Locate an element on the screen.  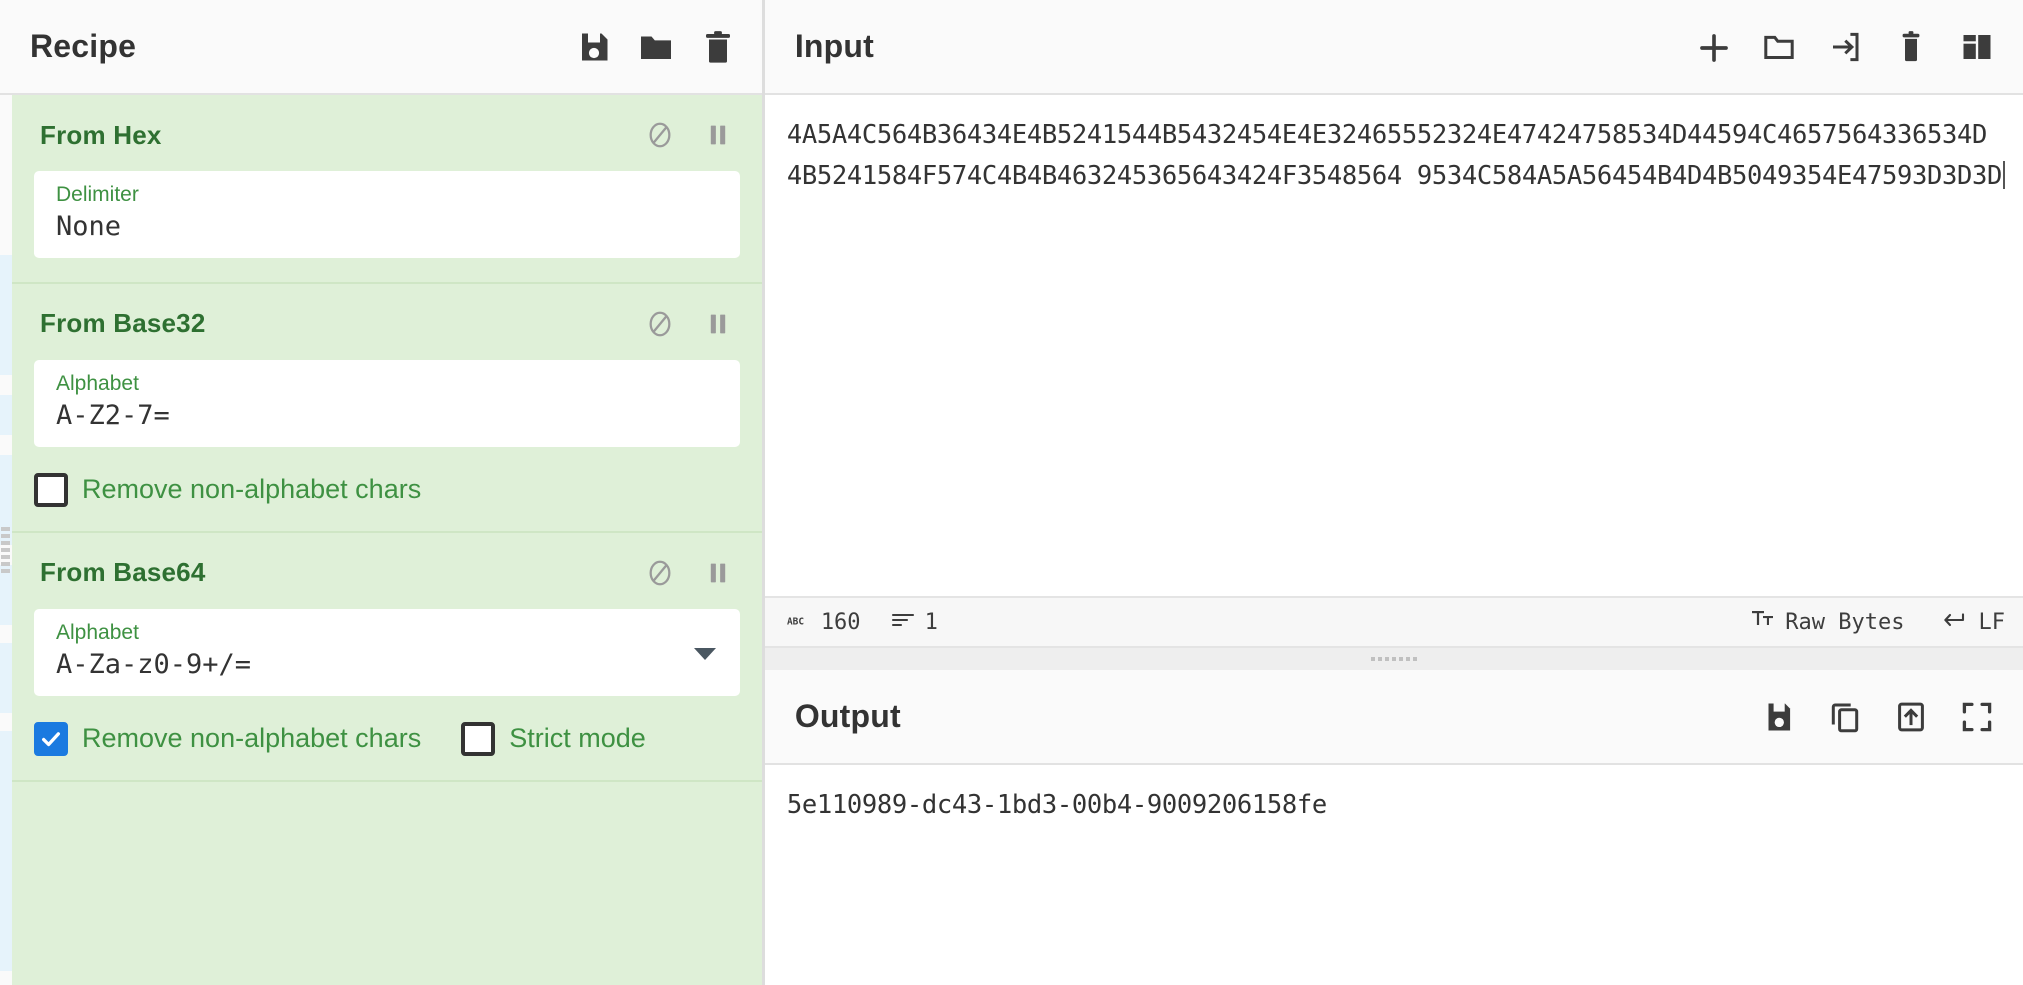
operation-header: From Hex is located at coordinates (387, 127).